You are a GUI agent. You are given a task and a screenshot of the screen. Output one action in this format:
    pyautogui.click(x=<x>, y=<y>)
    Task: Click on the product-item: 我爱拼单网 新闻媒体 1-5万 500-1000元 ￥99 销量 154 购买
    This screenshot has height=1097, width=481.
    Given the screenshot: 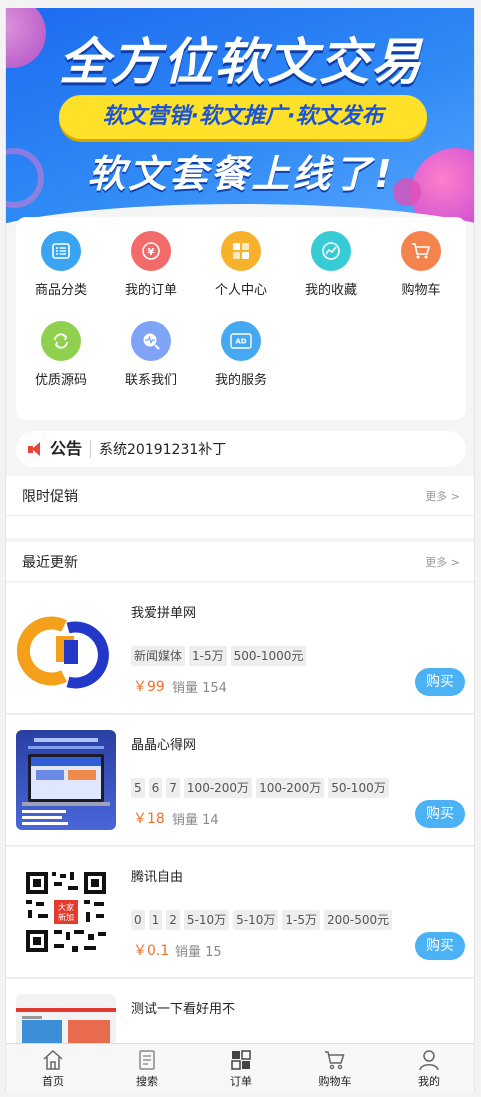 What is the action you would take?
    pyautogui.click(x=240, y=648)
    